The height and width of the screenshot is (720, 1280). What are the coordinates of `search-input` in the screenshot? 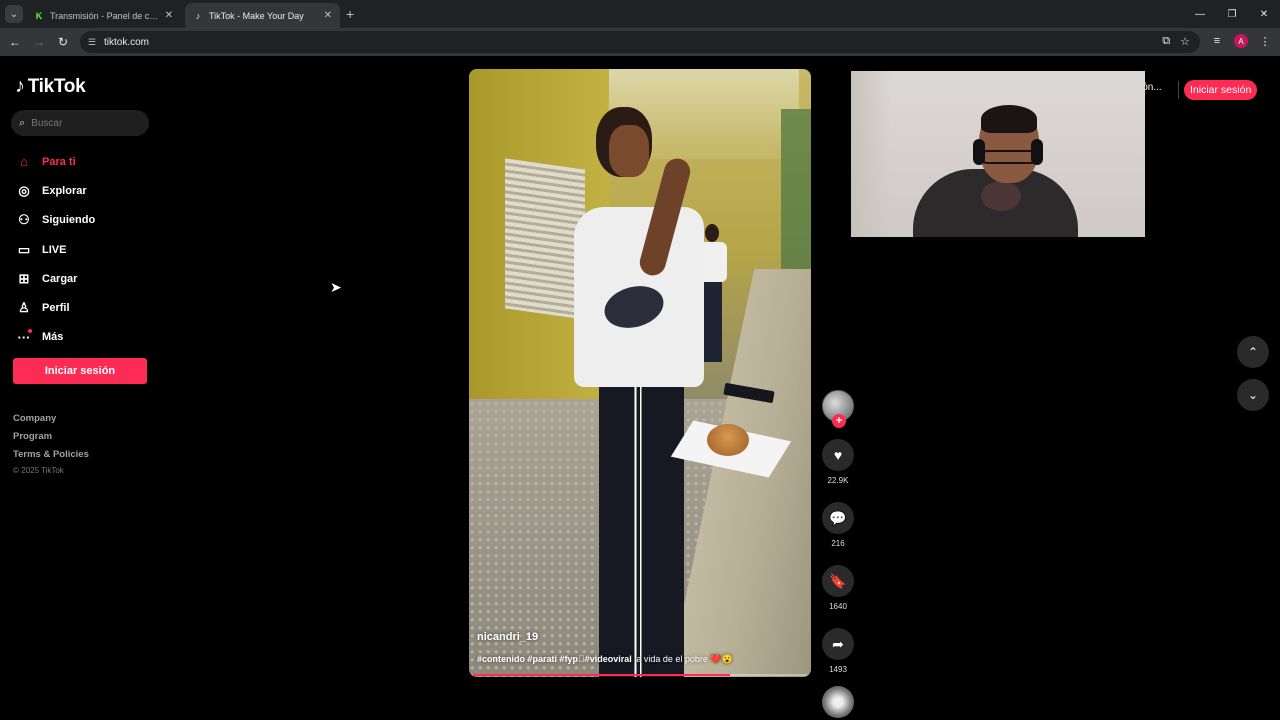 It's located at (81, 123).